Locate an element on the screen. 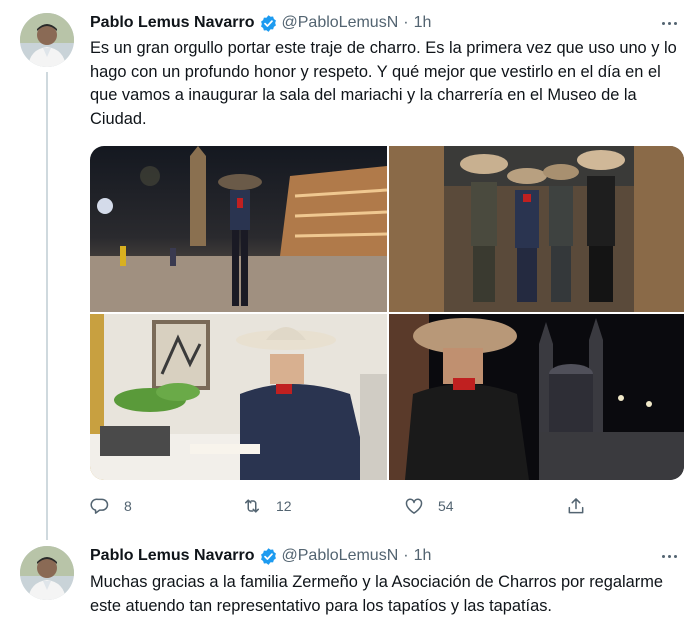 This screenshot has height=631, width=700. reply-icon is located at coordinates (100, 506).